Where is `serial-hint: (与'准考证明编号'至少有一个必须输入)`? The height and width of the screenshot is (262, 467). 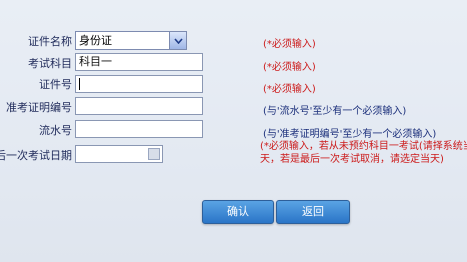
serial-hint: (与'准考证明编号'至少有一个必须输入) is located at coordinates (350, 134).